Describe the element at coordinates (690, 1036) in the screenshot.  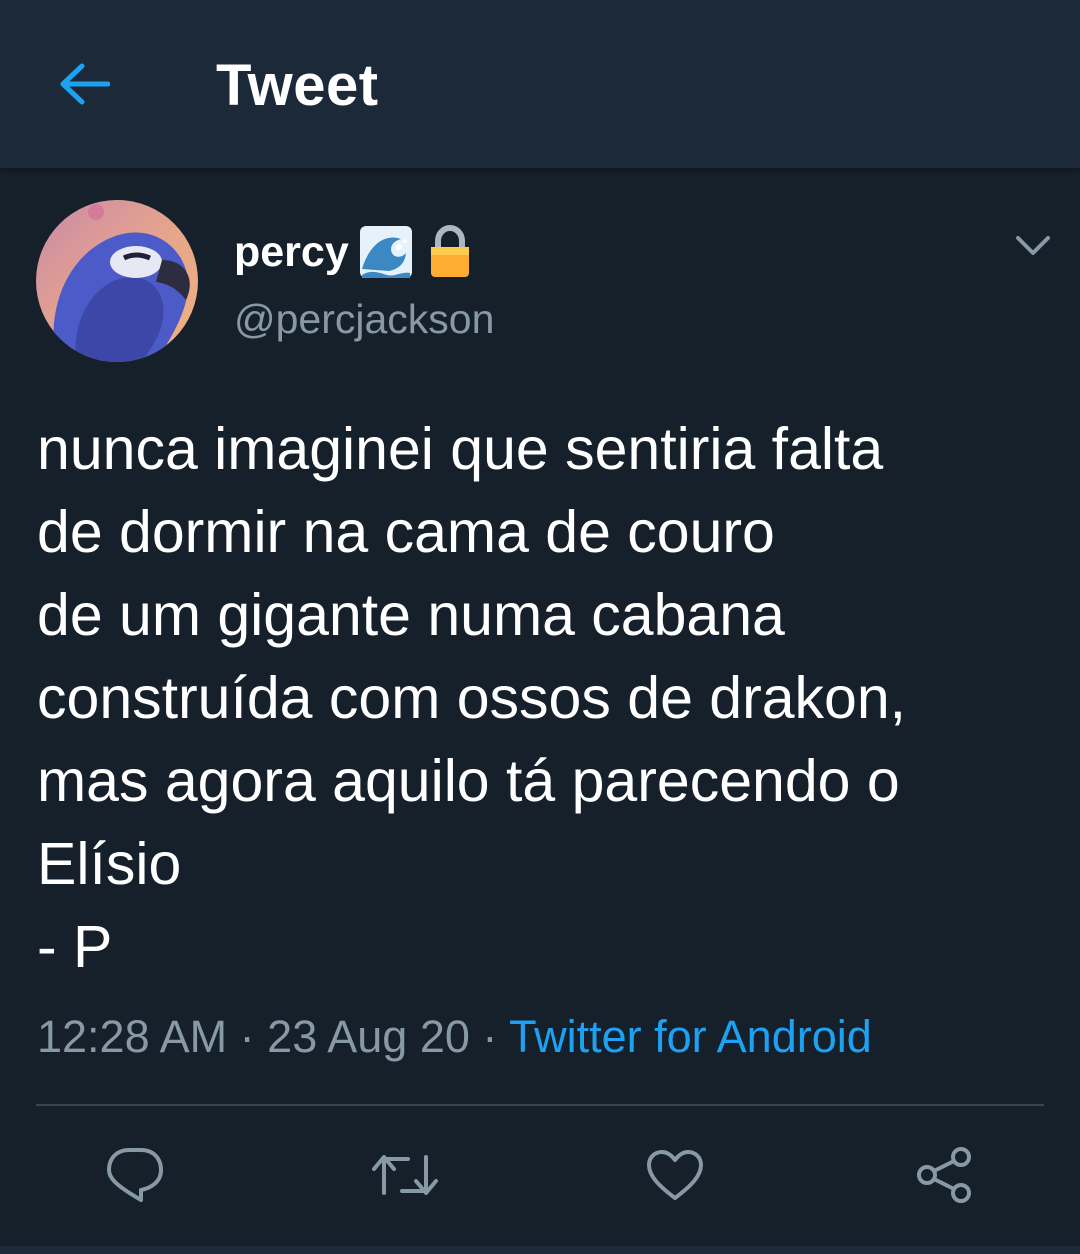
I see `tweet-source-link: Twitter for Android` at that location.